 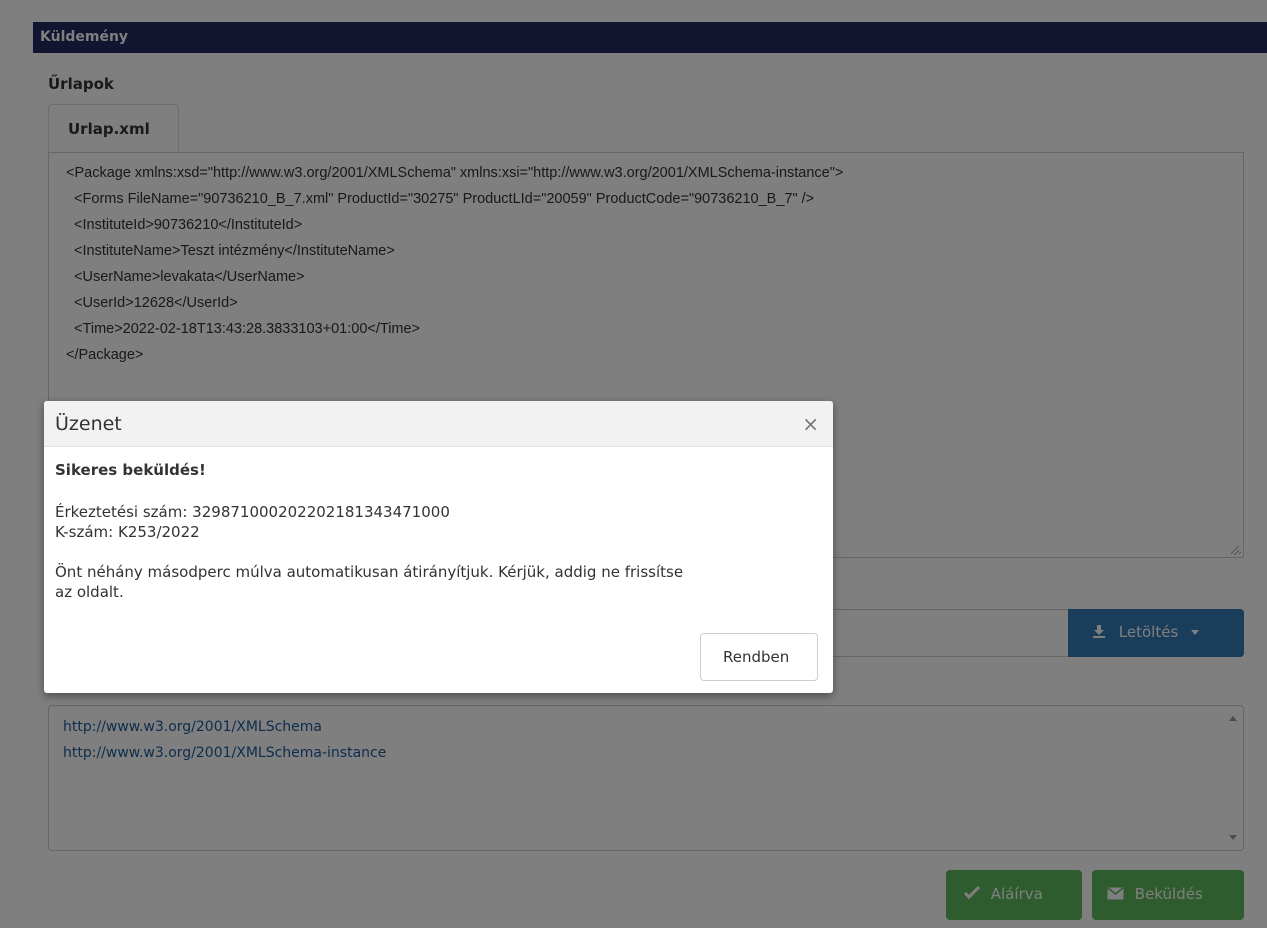 What do you see at coordinates (438, 424) in the screenshot?
I see `dialog-header: Üzenet ×` at bounding box center [438, 424].